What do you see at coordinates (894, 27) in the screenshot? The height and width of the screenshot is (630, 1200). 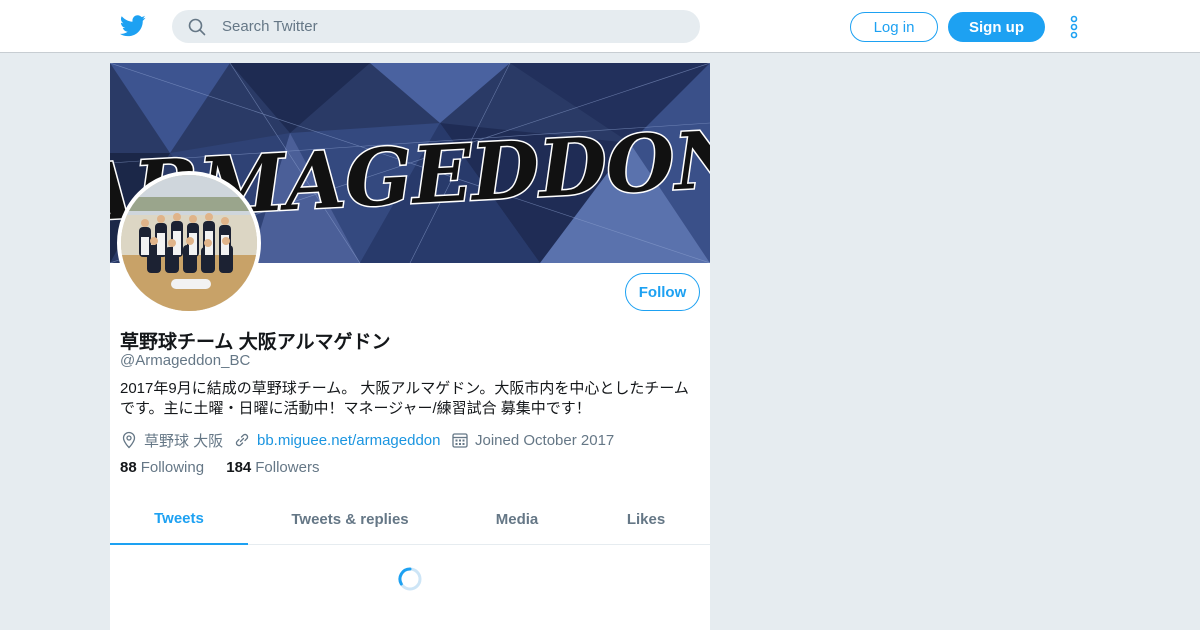 I see `log-in-button: Log in` at bounding box center [894, 27].